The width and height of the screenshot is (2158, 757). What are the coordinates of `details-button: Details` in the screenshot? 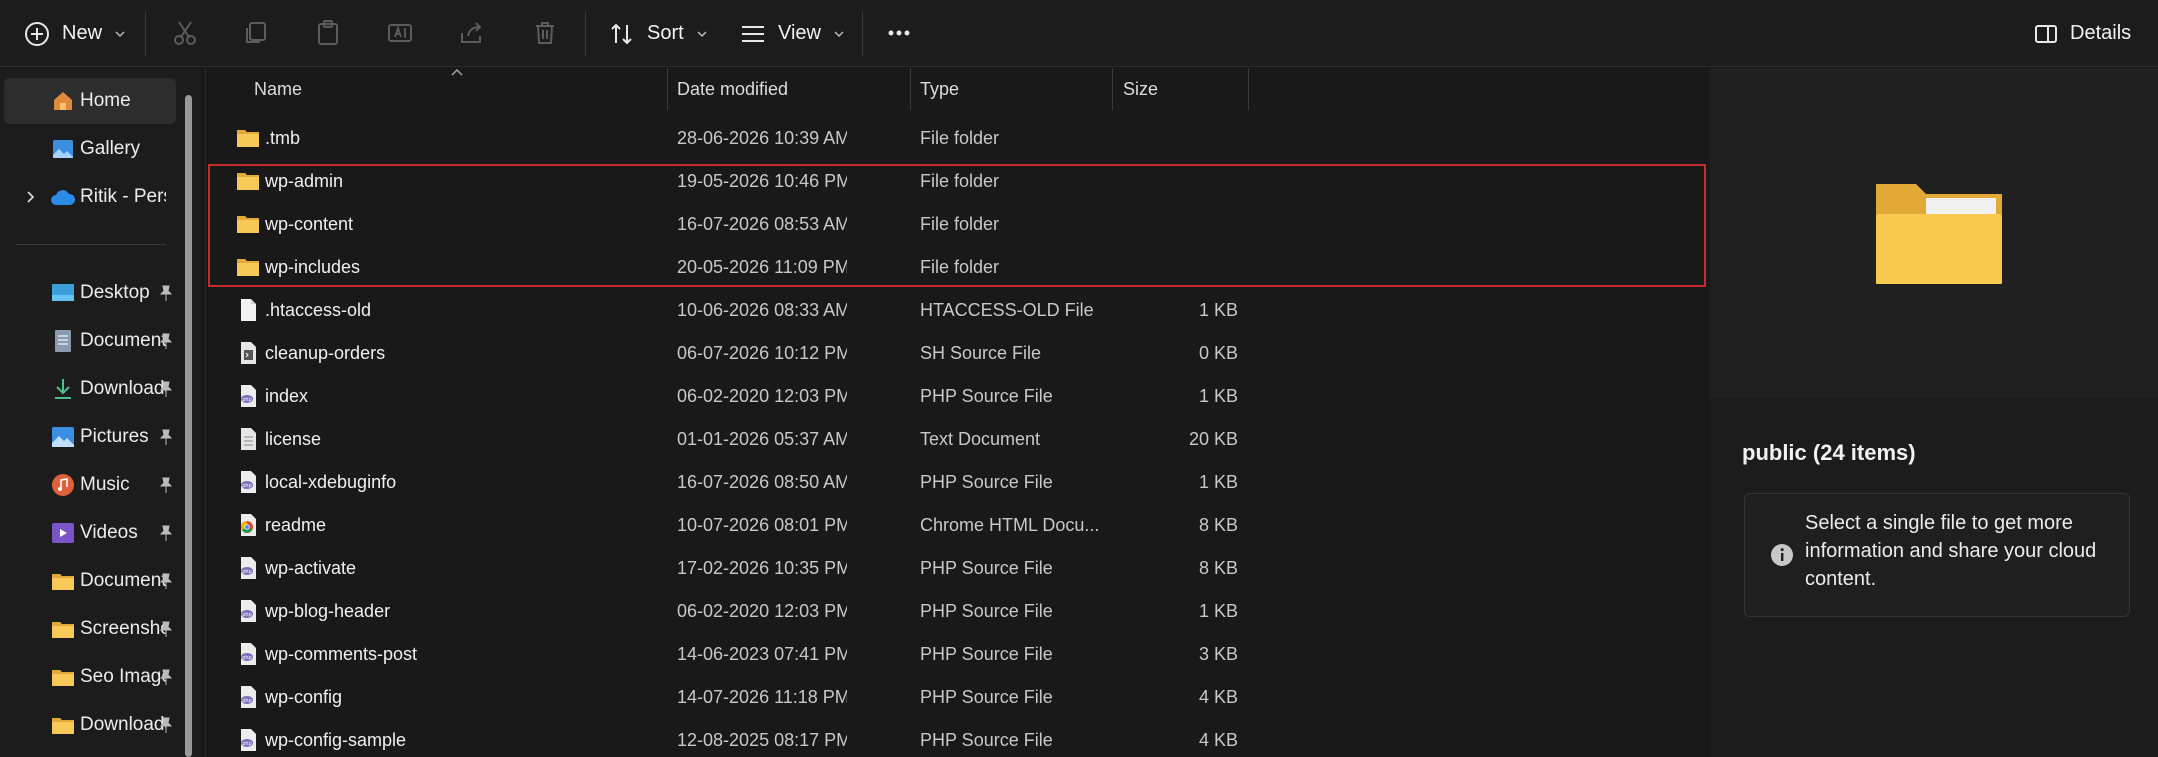 It's located at (2082, 33).